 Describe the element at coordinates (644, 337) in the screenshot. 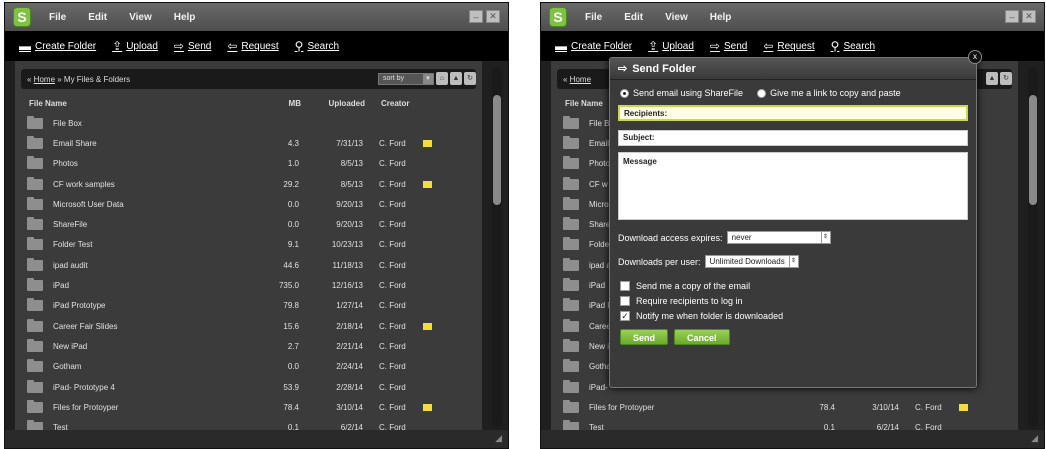

I see `dialog-send-button: Send` at that location.